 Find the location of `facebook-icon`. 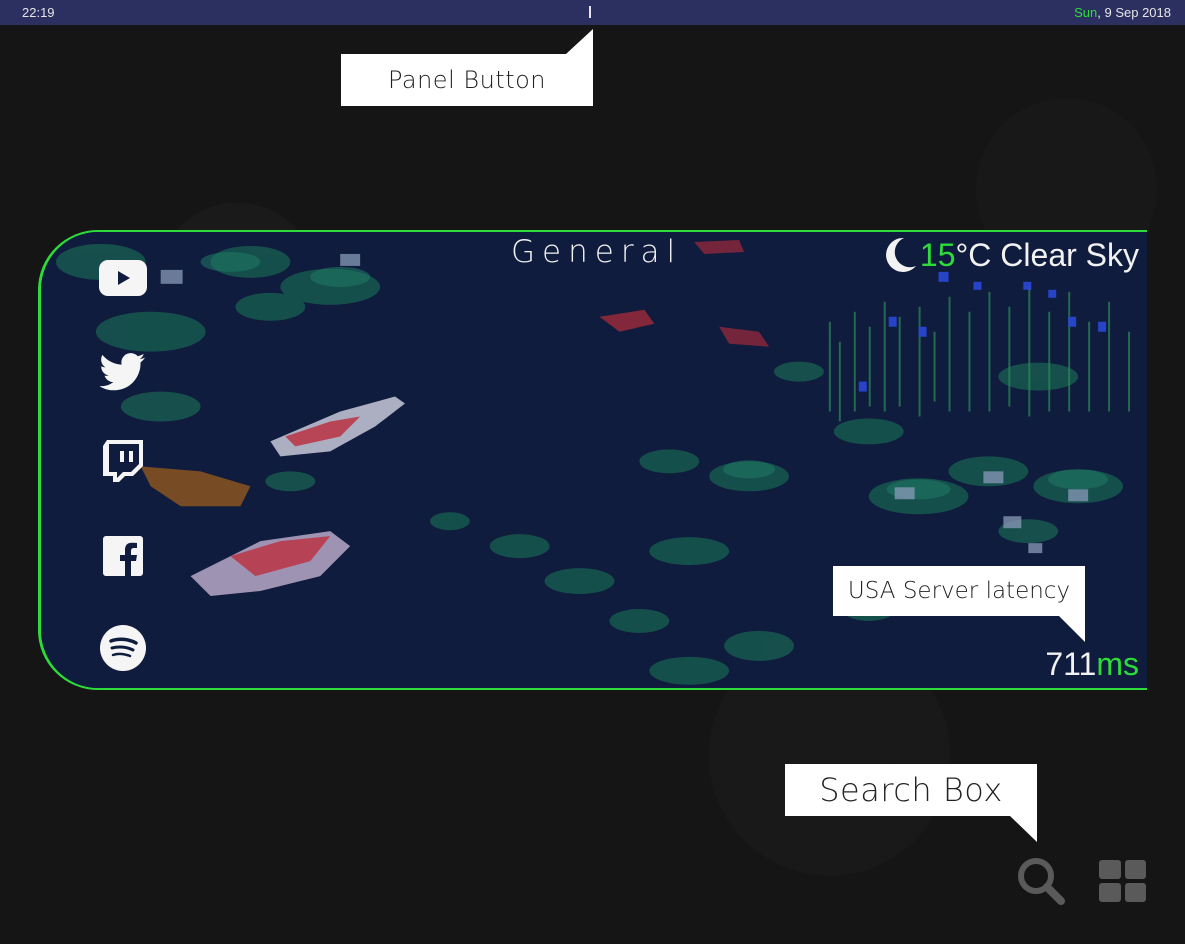

facebook-icon is located at coordinates (123, 556).